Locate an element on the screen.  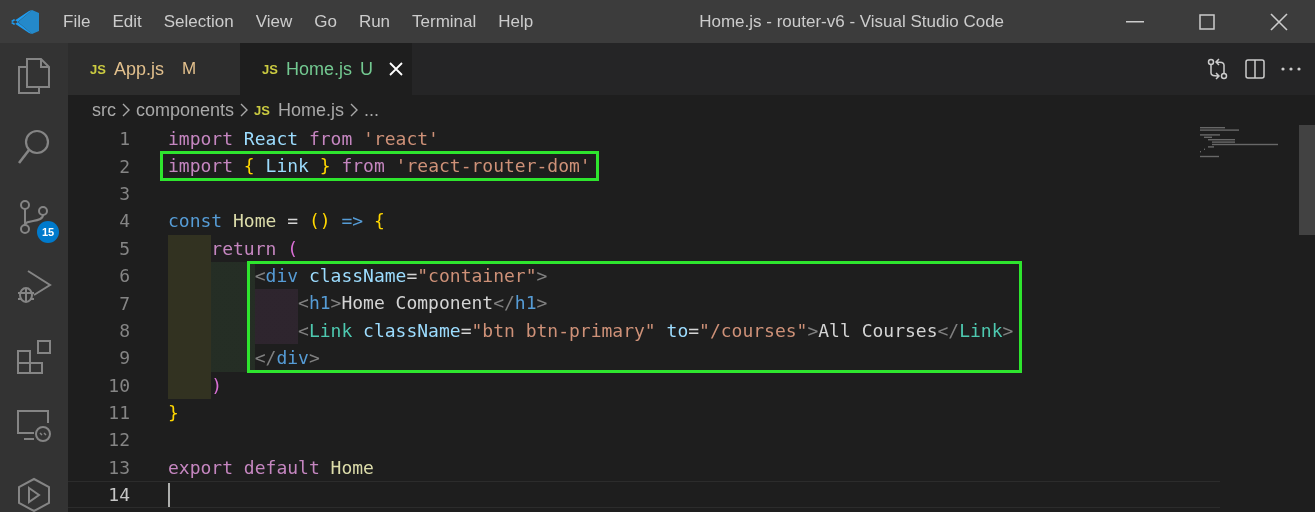
breadcrumb-item: components is located at coordinates (185, 110).